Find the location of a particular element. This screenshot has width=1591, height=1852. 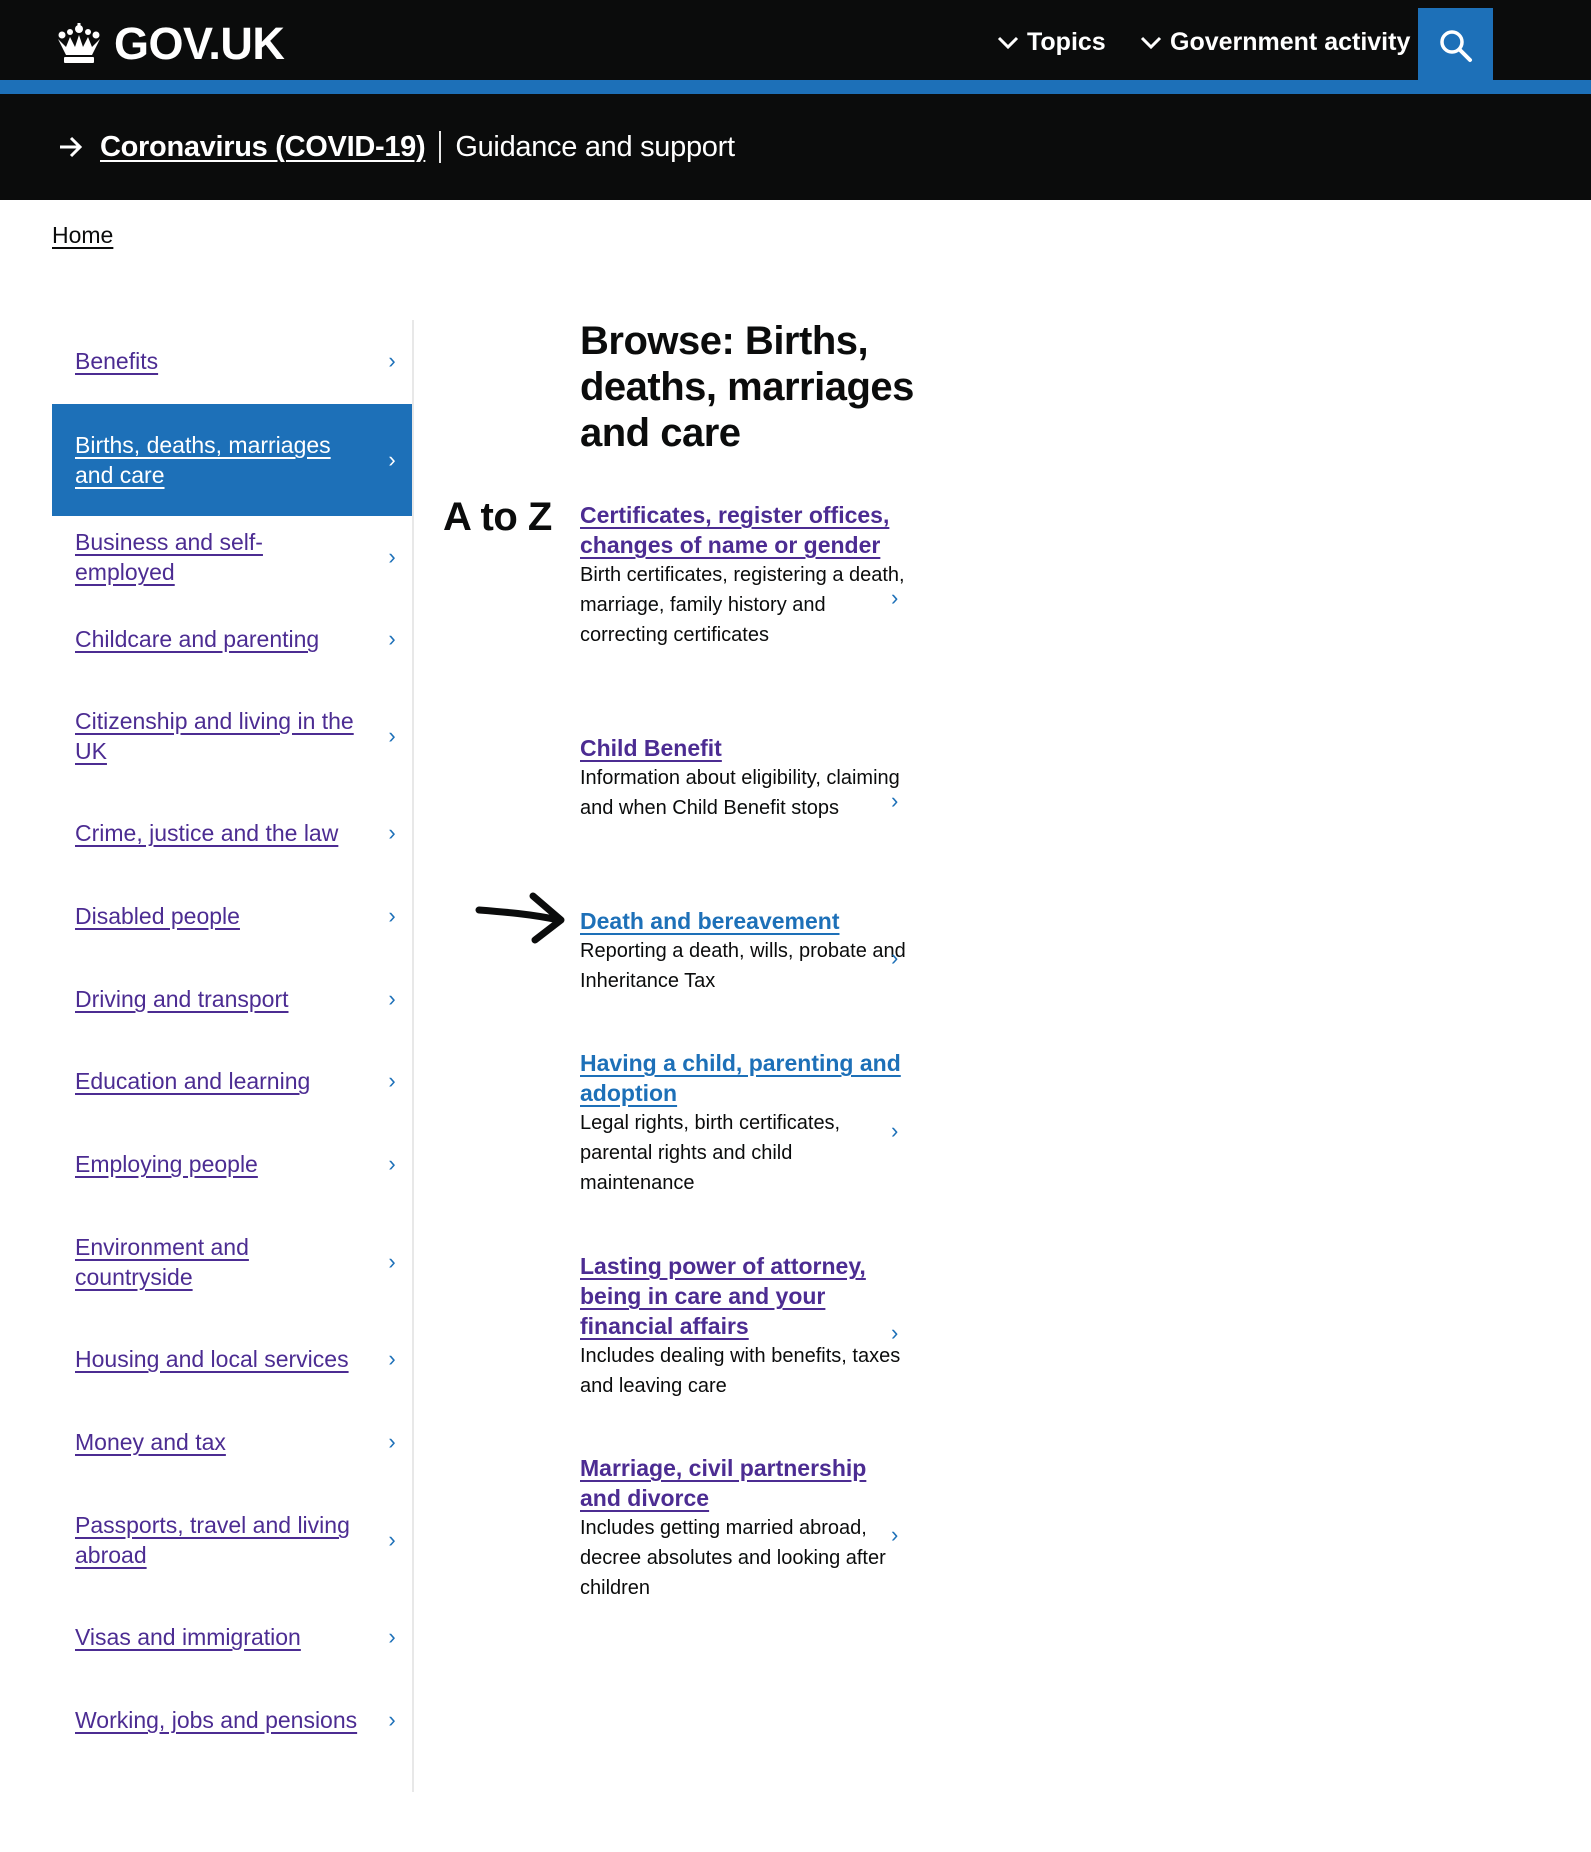

annotation-arrow-icon is located at coordinates (520, 918).